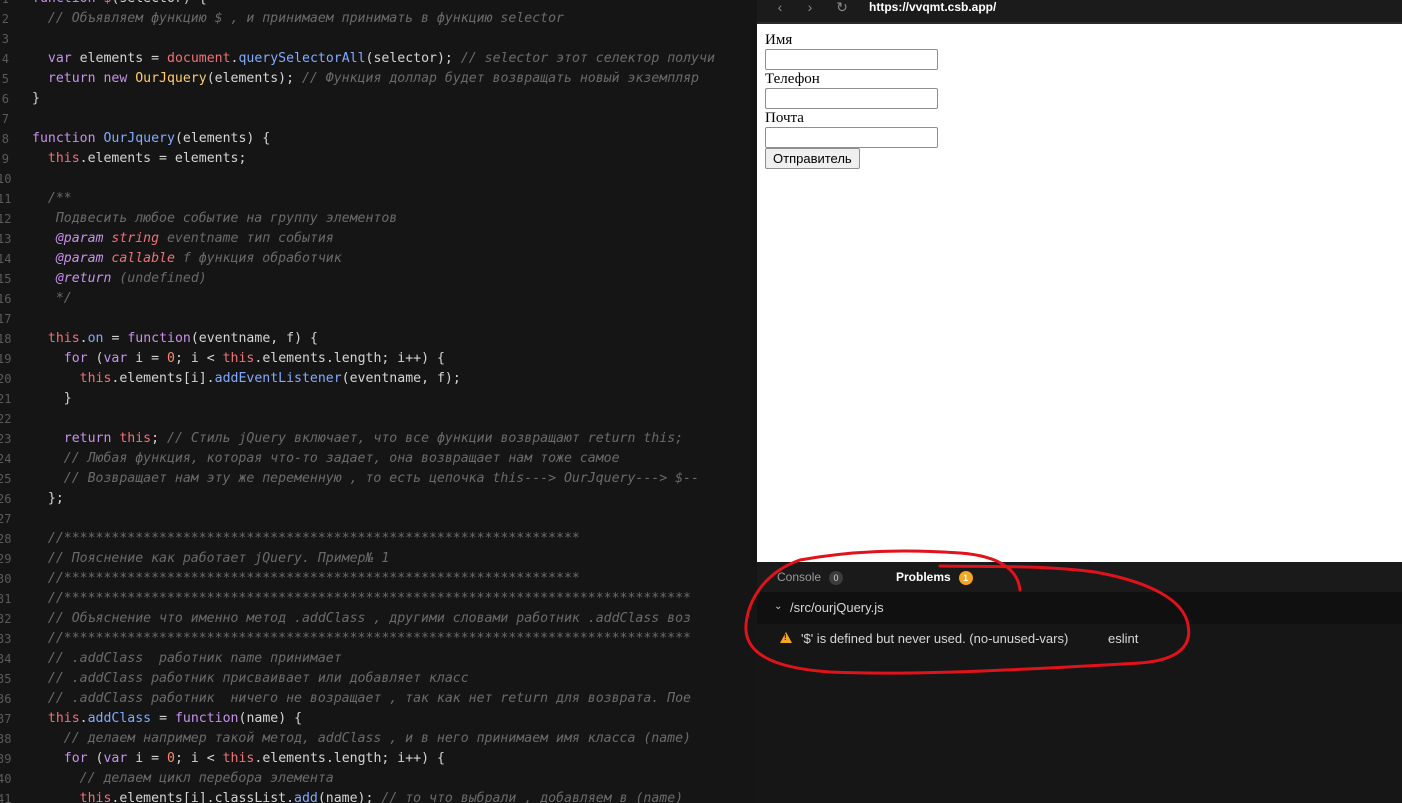  I want to click on code-line: 9 this.elements = elements;, so click(378, 159).